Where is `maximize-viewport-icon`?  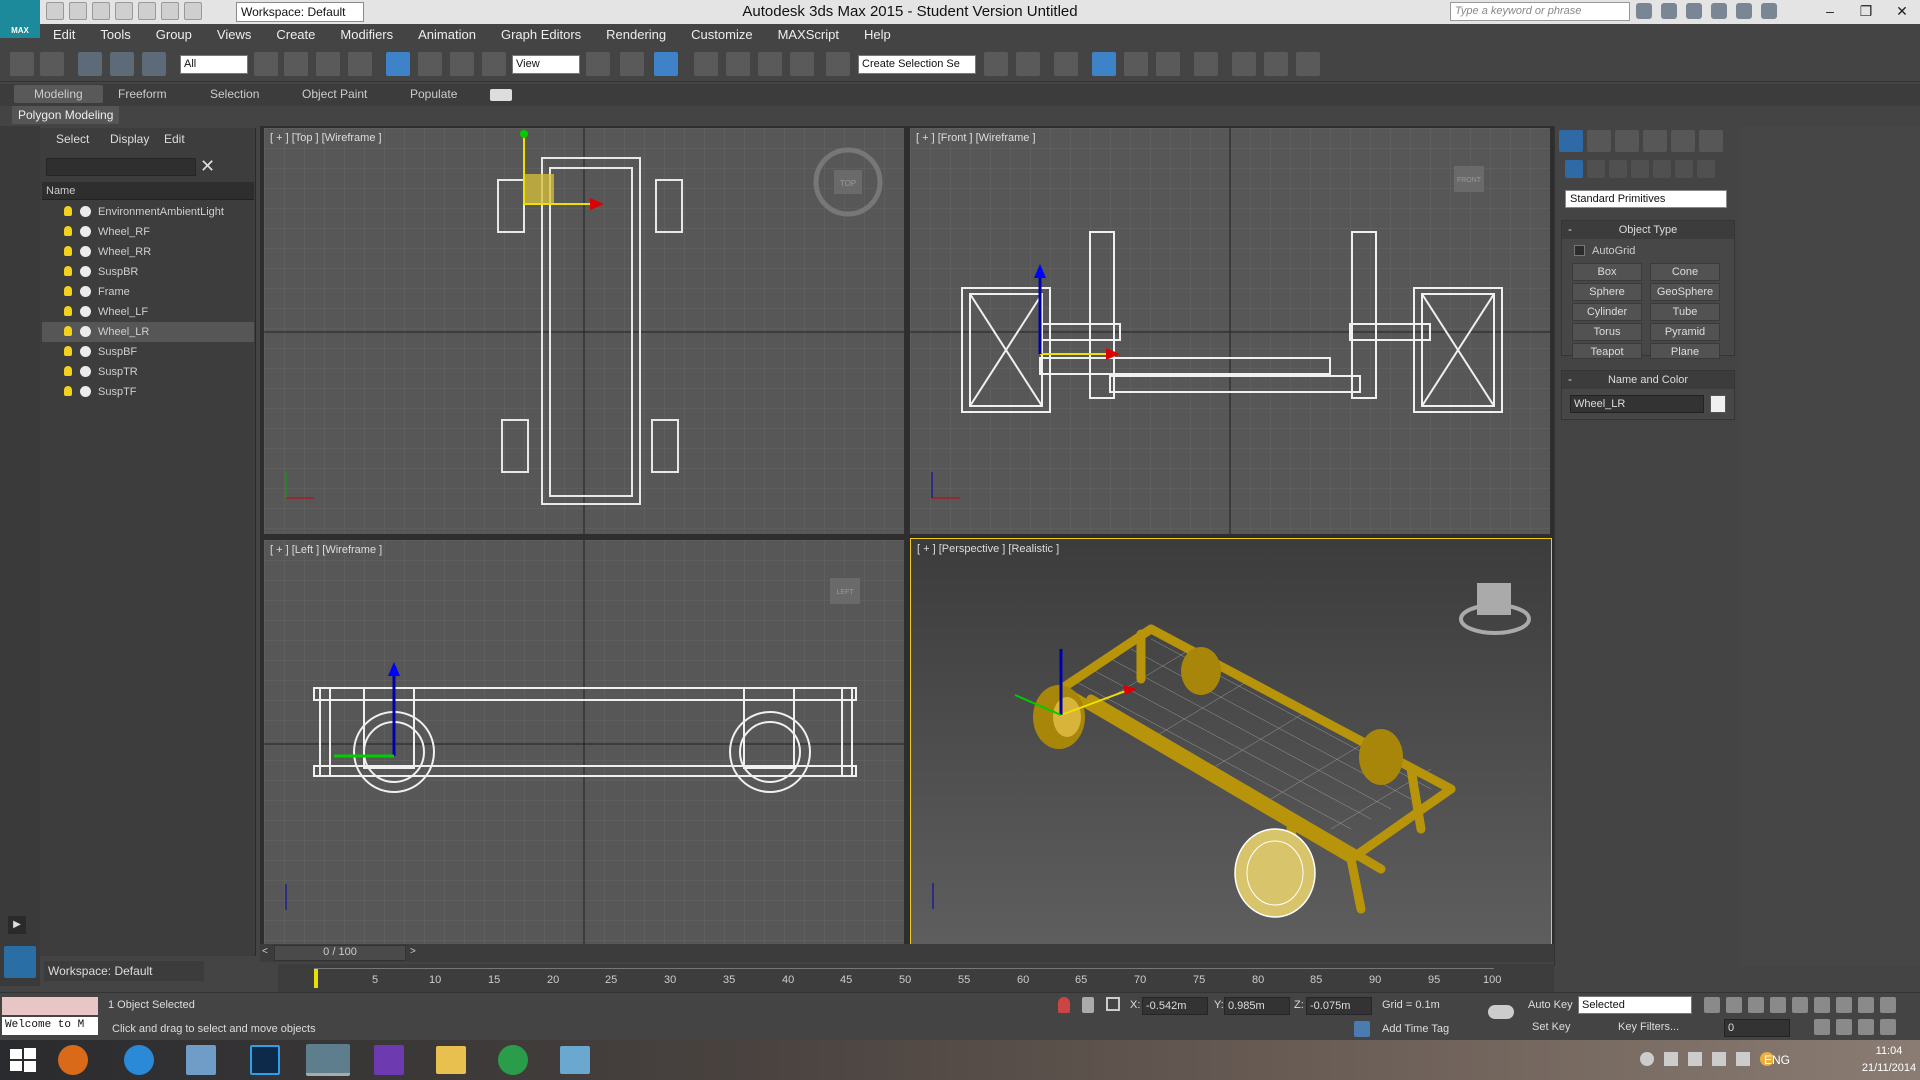
maximize-viewport-icon is located at coordinates (1888, 1027).